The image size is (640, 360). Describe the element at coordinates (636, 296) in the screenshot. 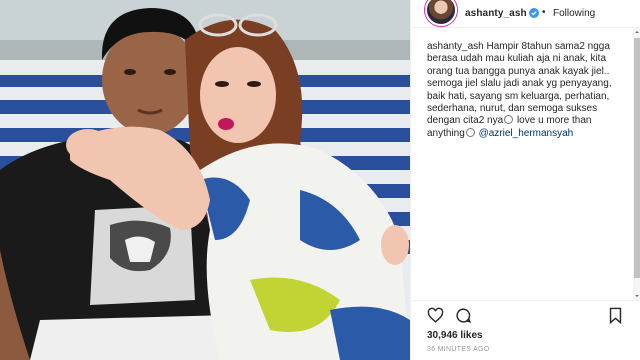

I see `scroll-down-arrow-icon` at that location.